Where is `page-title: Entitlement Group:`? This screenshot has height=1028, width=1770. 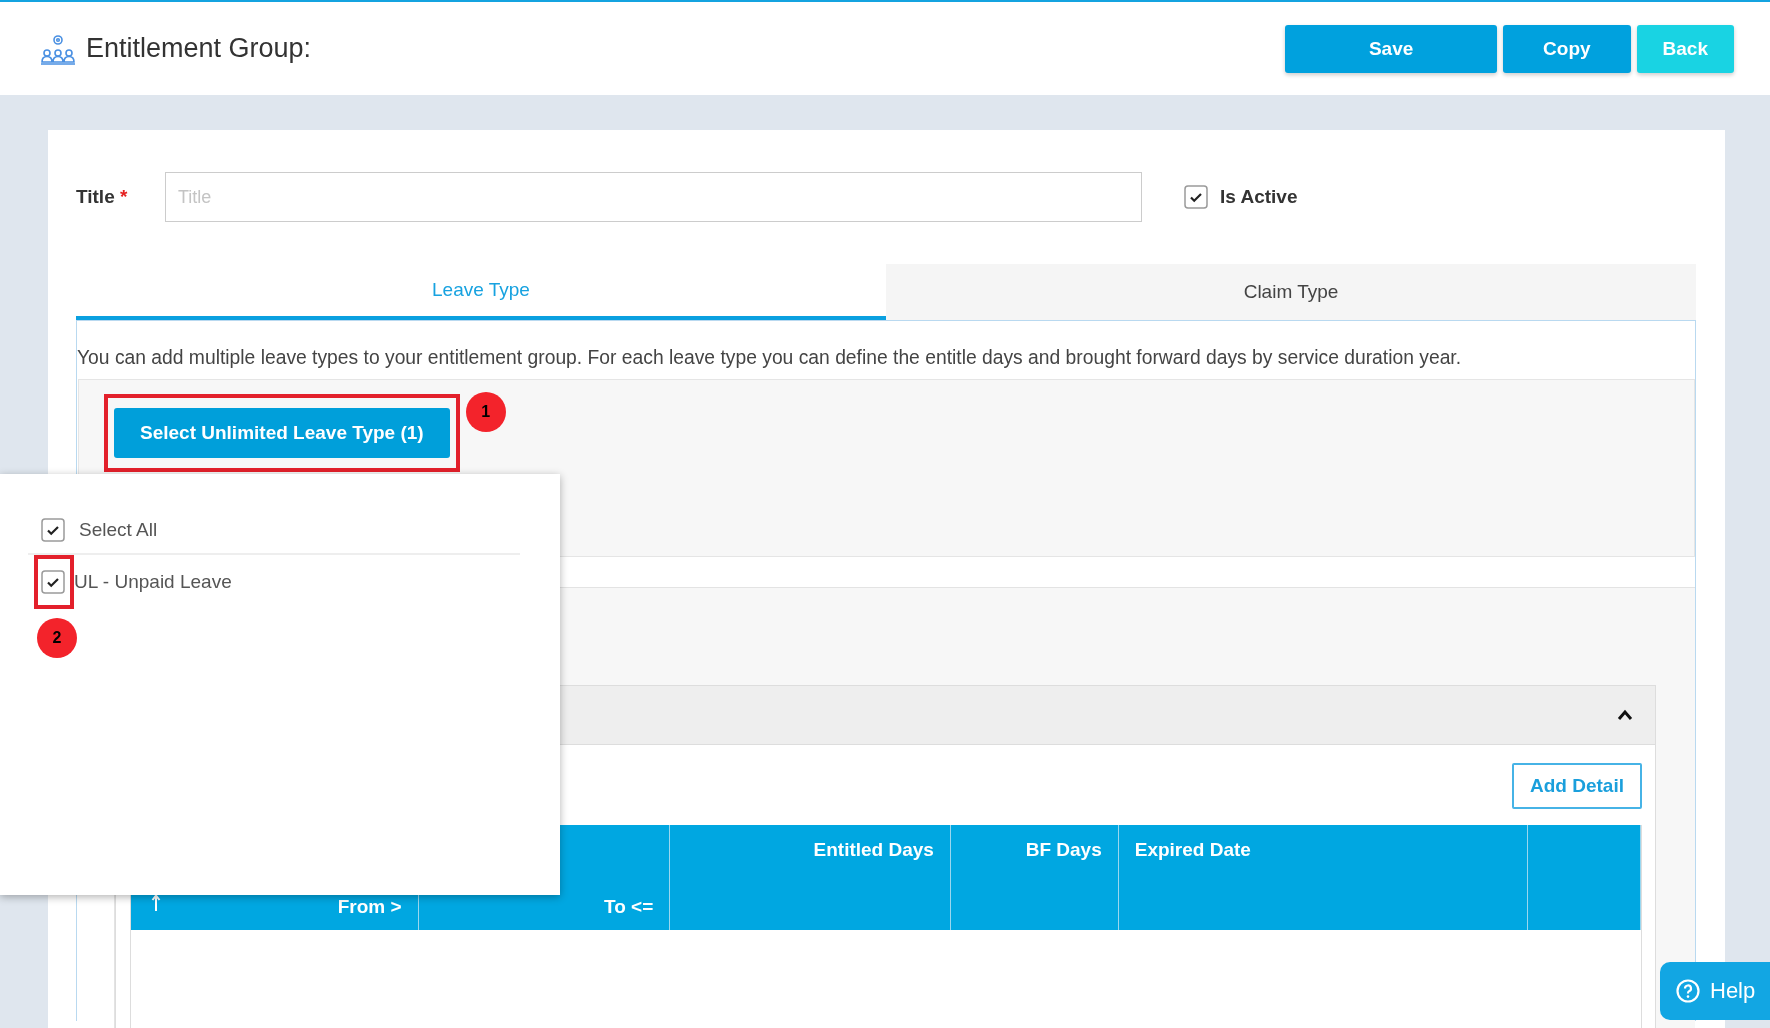 page-title: Entitlement Group: is located at coordinates (199, 48).